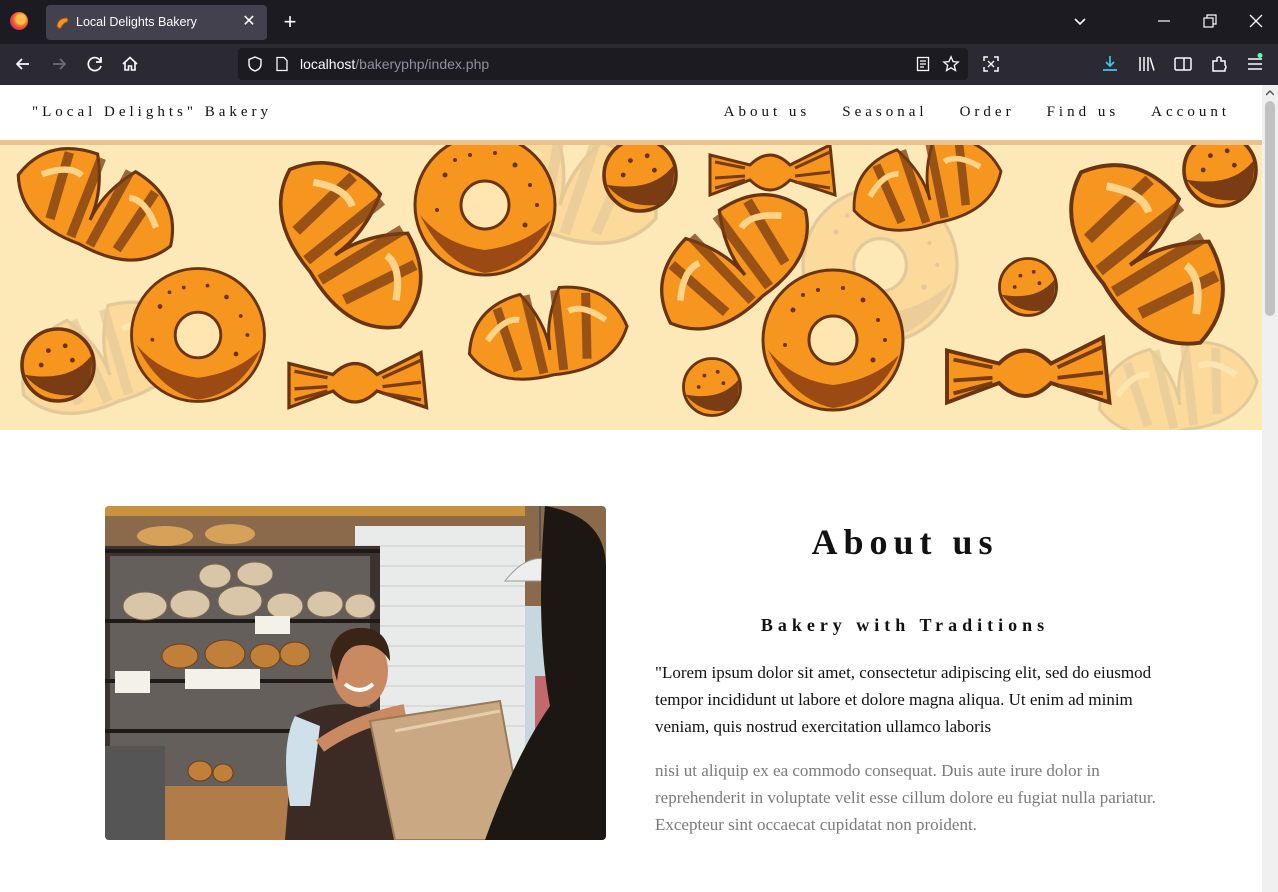  Describe the element at coordinates (249, 22) in the screenshot. I see `tab-close-icon: ✕` at that location.